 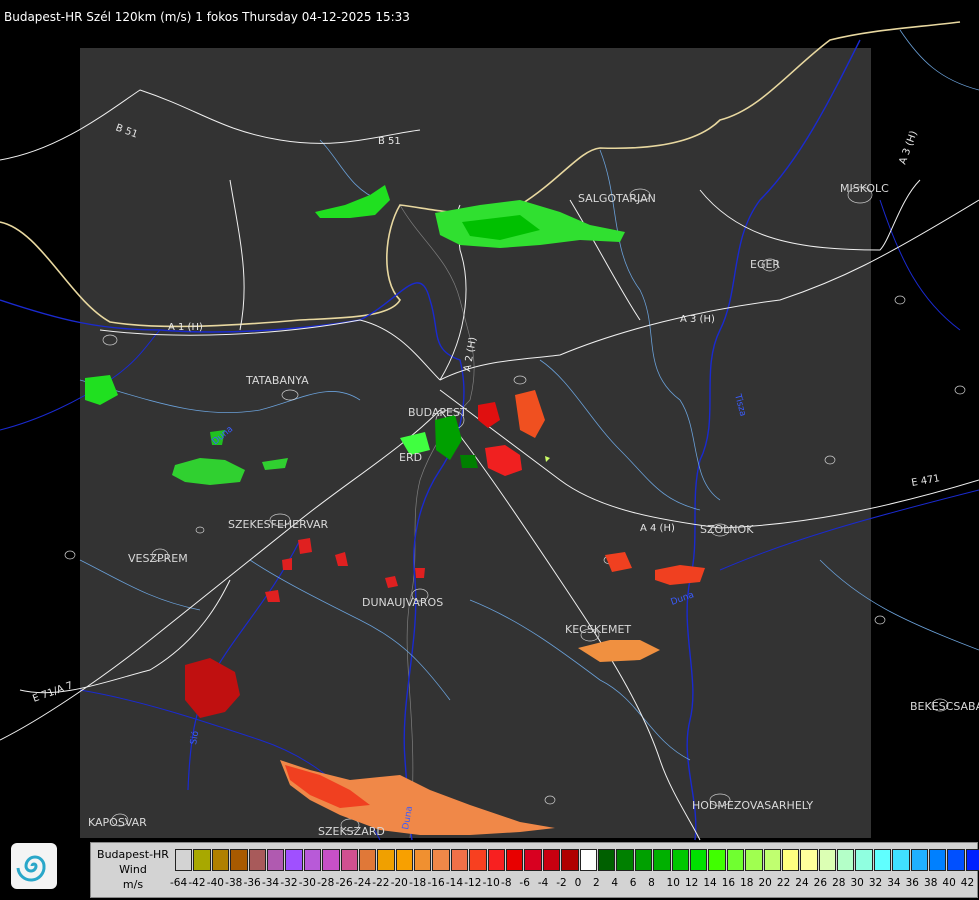 I want to click on legend-tick: -8, so click(x=506, y=883).